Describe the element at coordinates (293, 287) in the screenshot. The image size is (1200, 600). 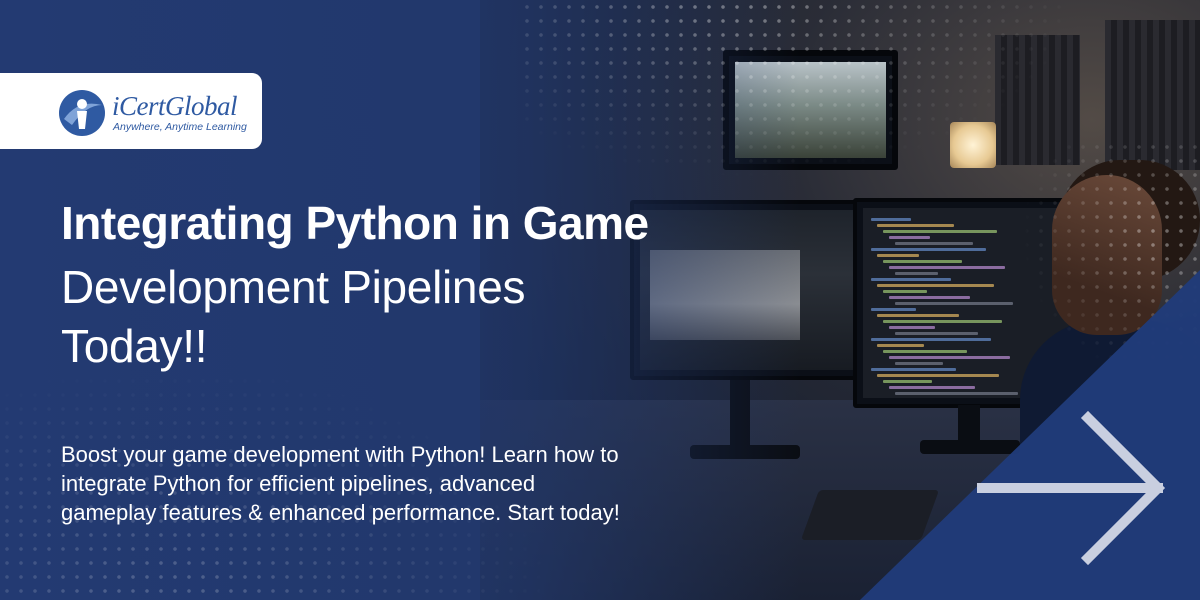
I see `headline-line-2: Development Pipelines` at that location.